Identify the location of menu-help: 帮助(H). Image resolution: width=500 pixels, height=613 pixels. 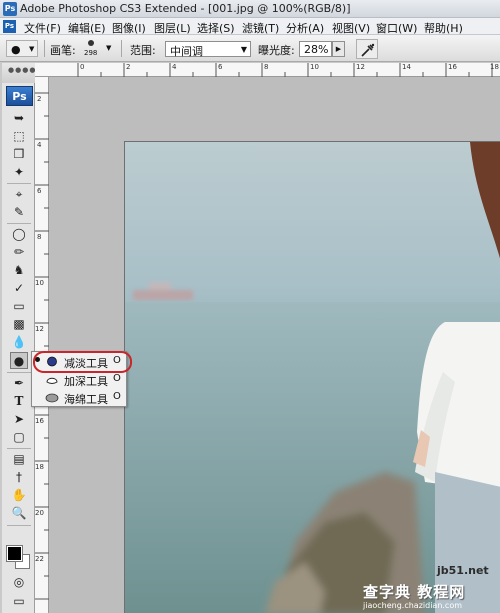
(443, 28).